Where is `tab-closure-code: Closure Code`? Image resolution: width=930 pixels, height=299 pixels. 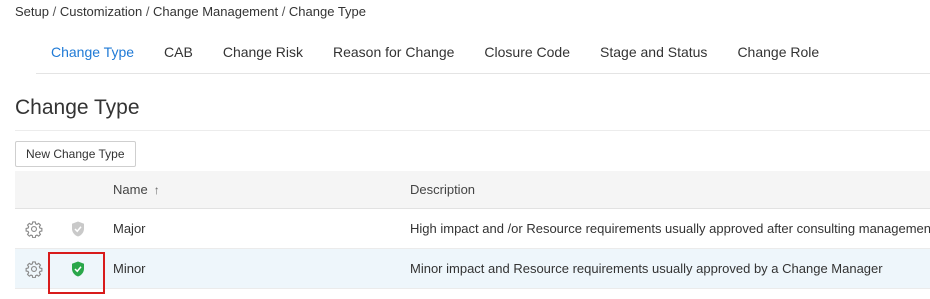
tab-closure-code: Closure Code is located at coordinates (527, 54).